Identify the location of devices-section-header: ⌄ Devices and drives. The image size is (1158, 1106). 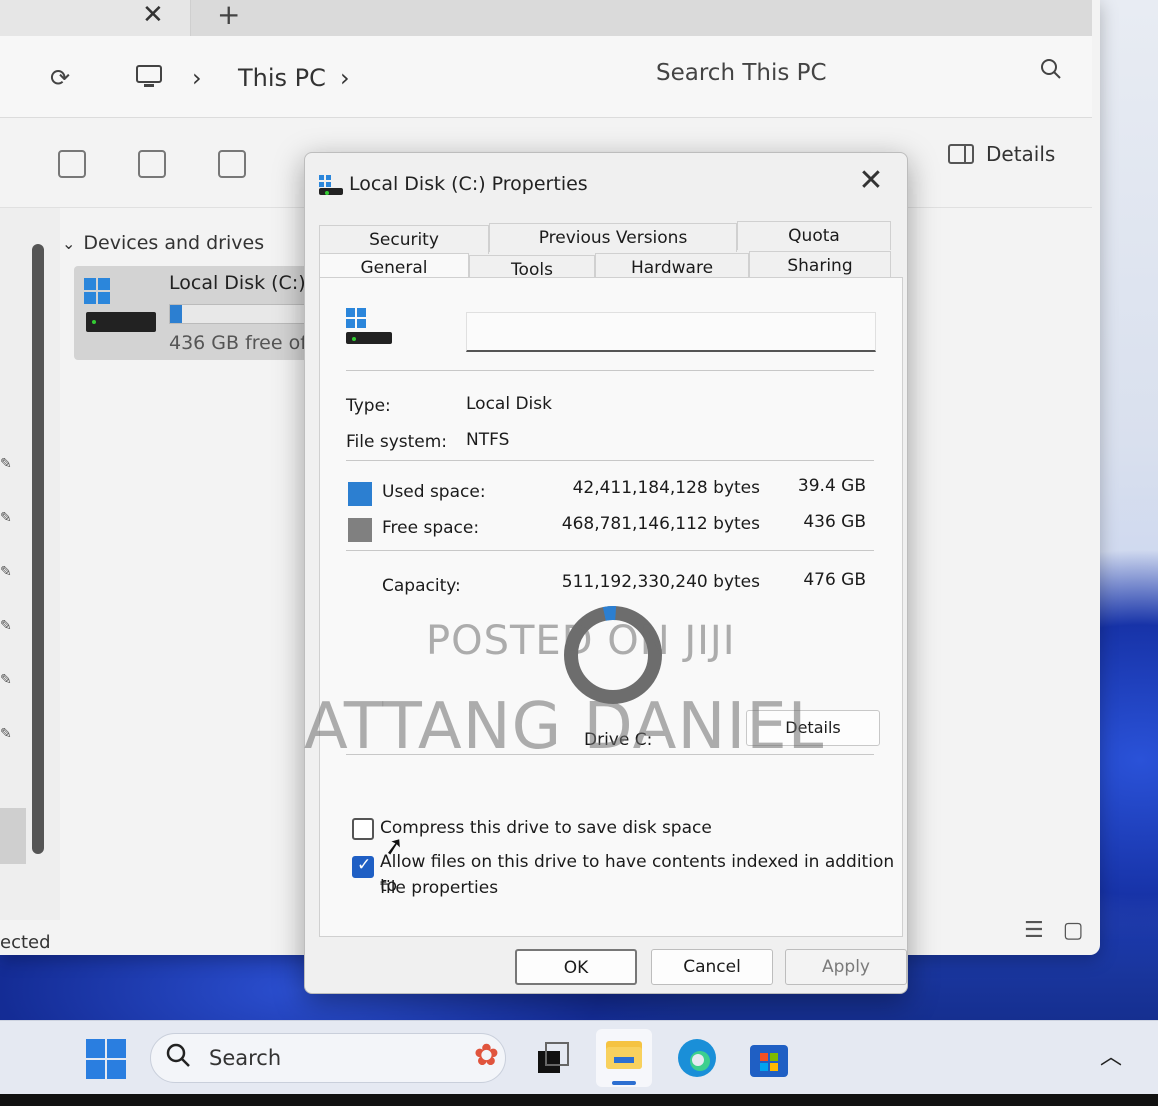
(163, 243).